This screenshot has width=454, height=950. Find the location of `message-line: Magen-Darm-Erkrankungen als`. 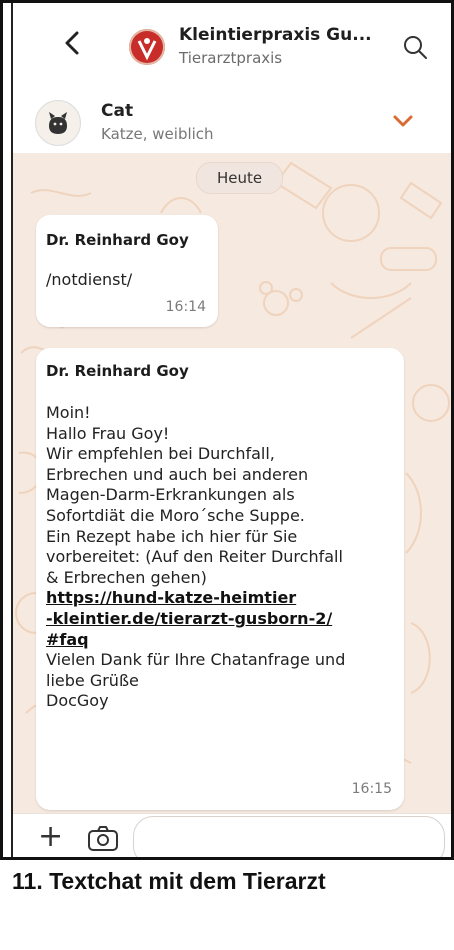

message-line: Magen-Darm-Erkrankungen als is located at coordinates (170, 495).